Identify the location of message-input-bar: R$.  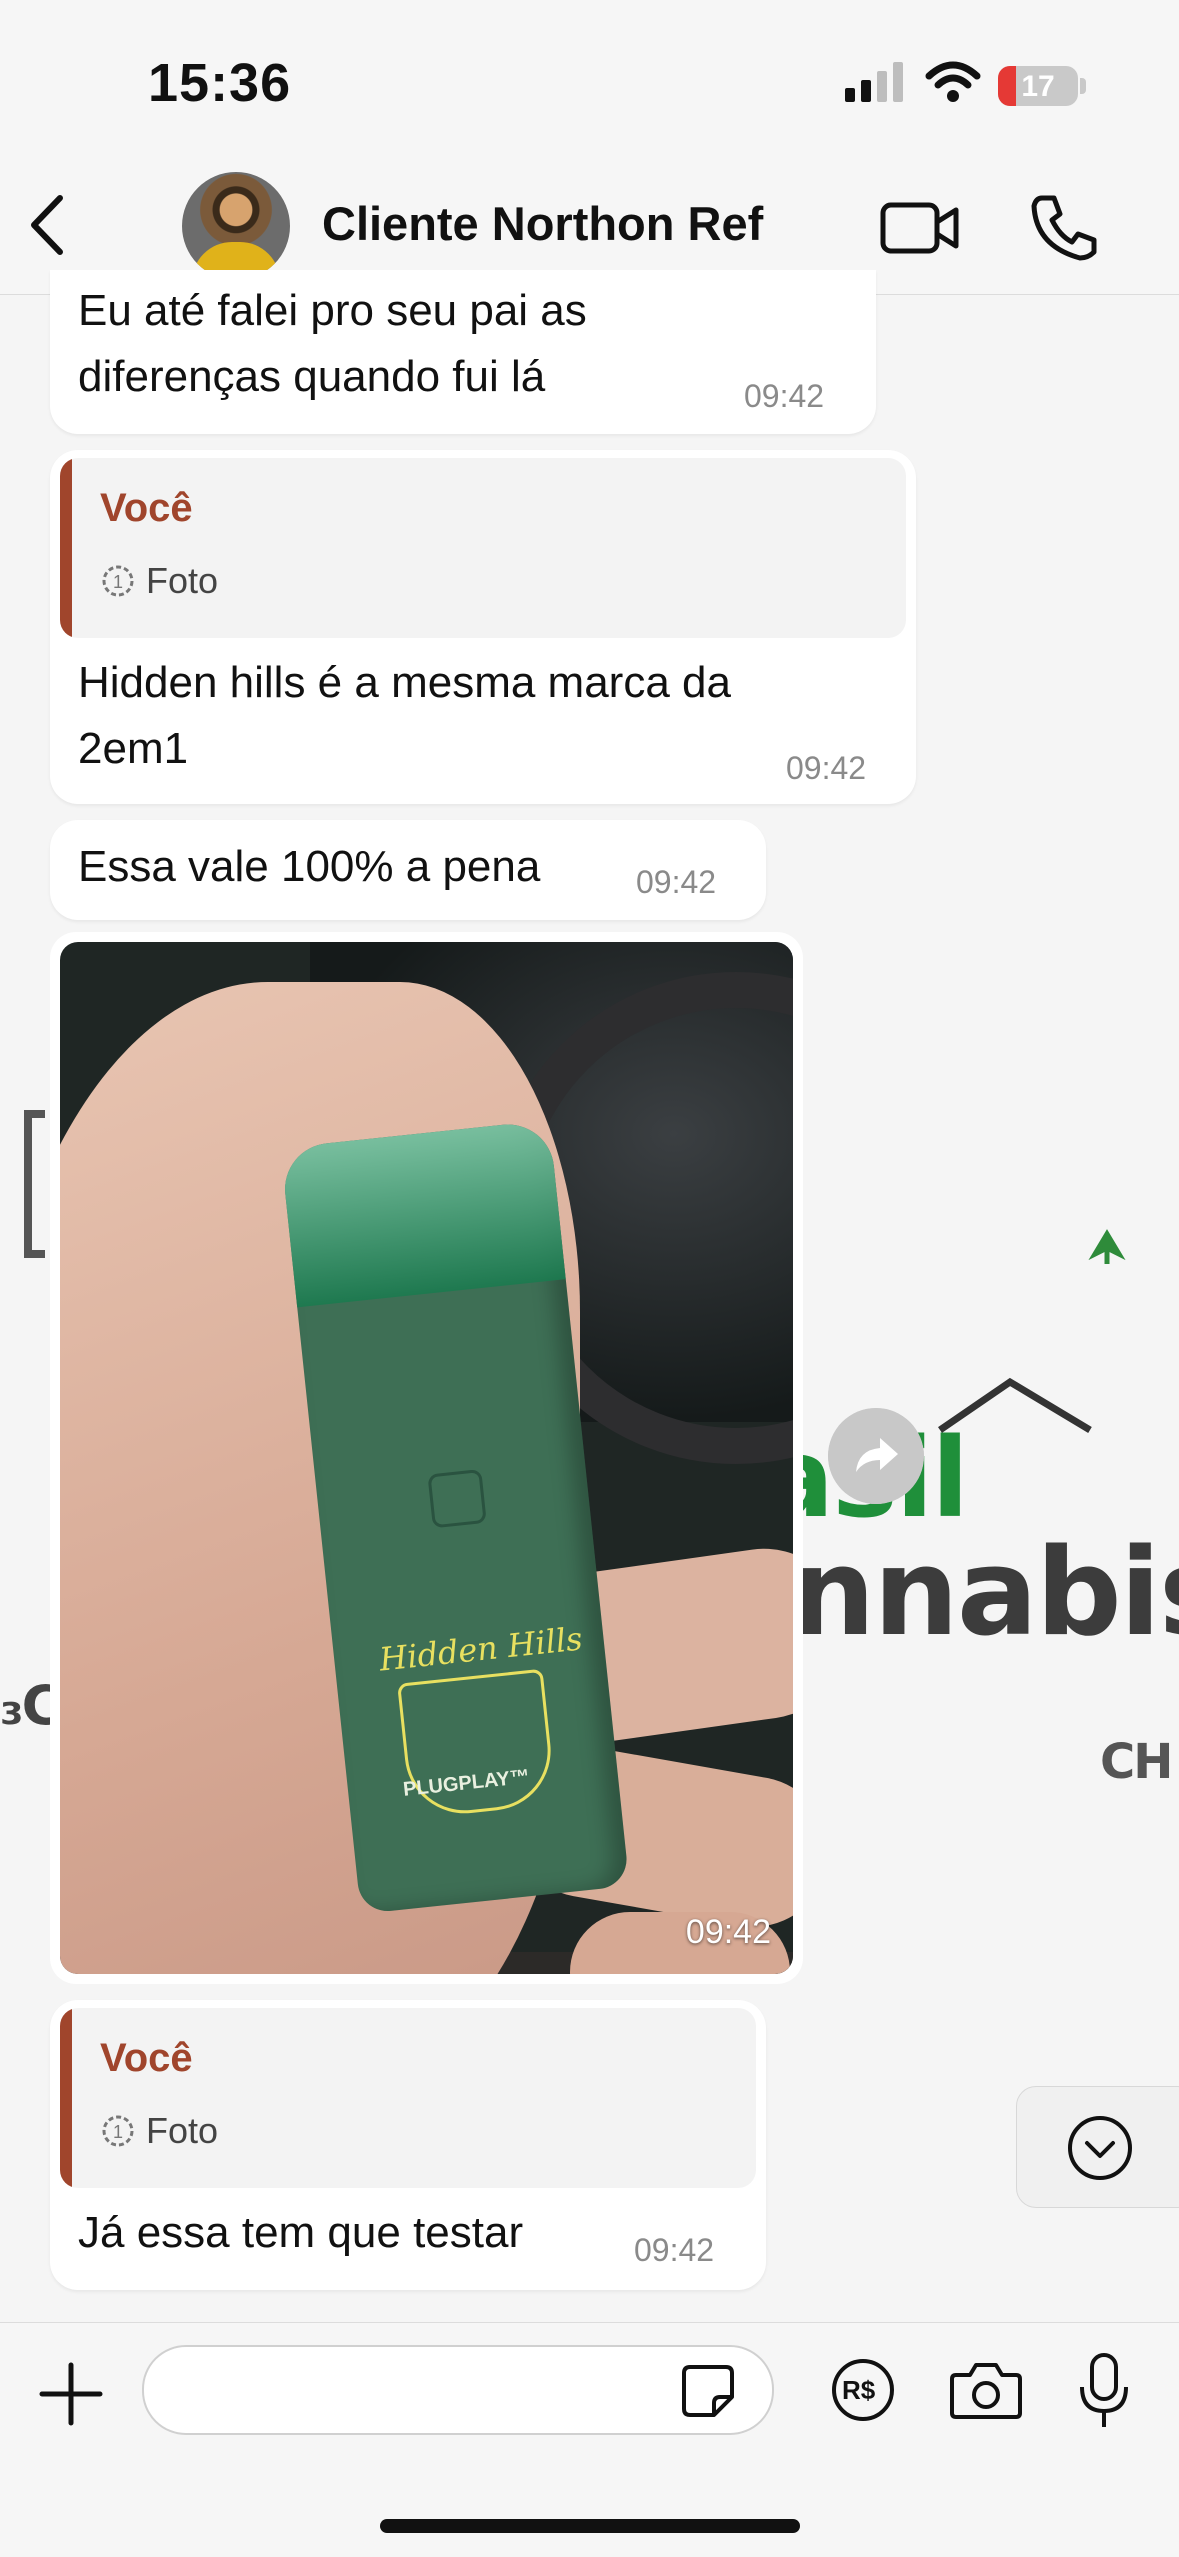
(589, 2439).